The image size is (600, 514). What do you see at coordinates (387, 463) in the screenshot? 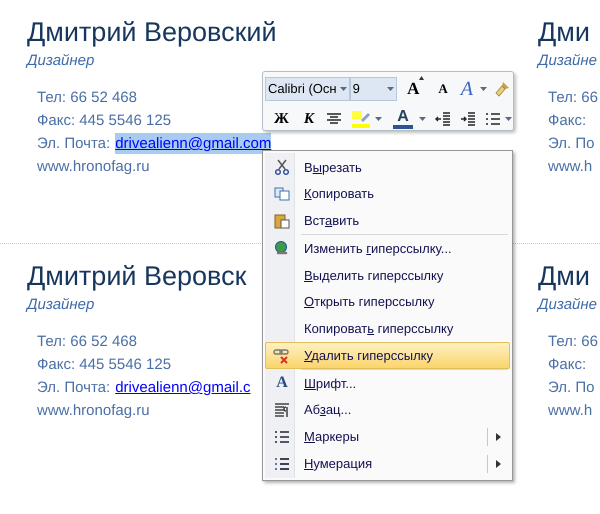
I see `menu-item: Нумерация` at bounding box center [387, 463].